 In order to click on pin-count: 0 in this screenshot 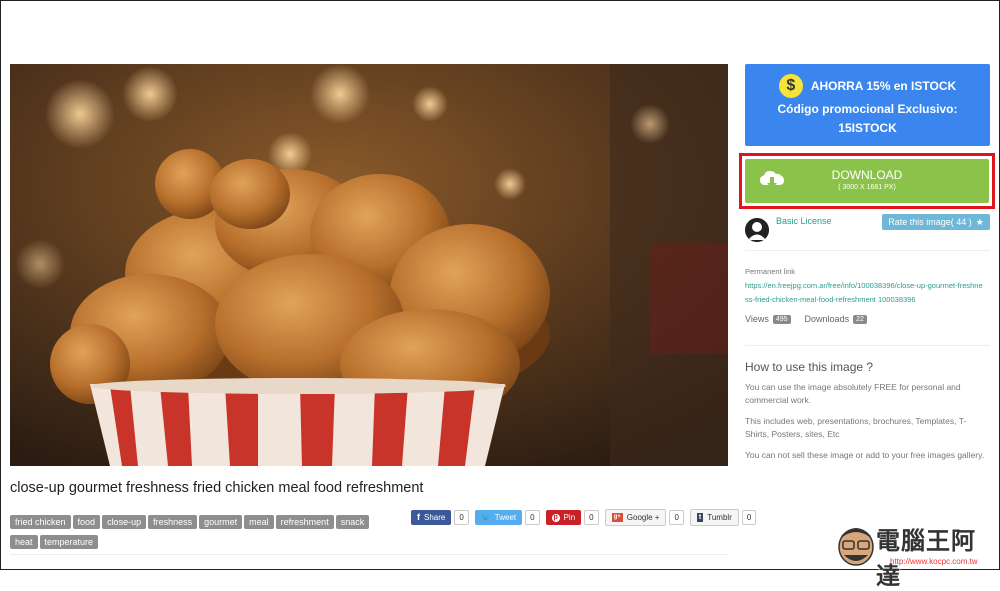, I will do `click(591, 517)`.